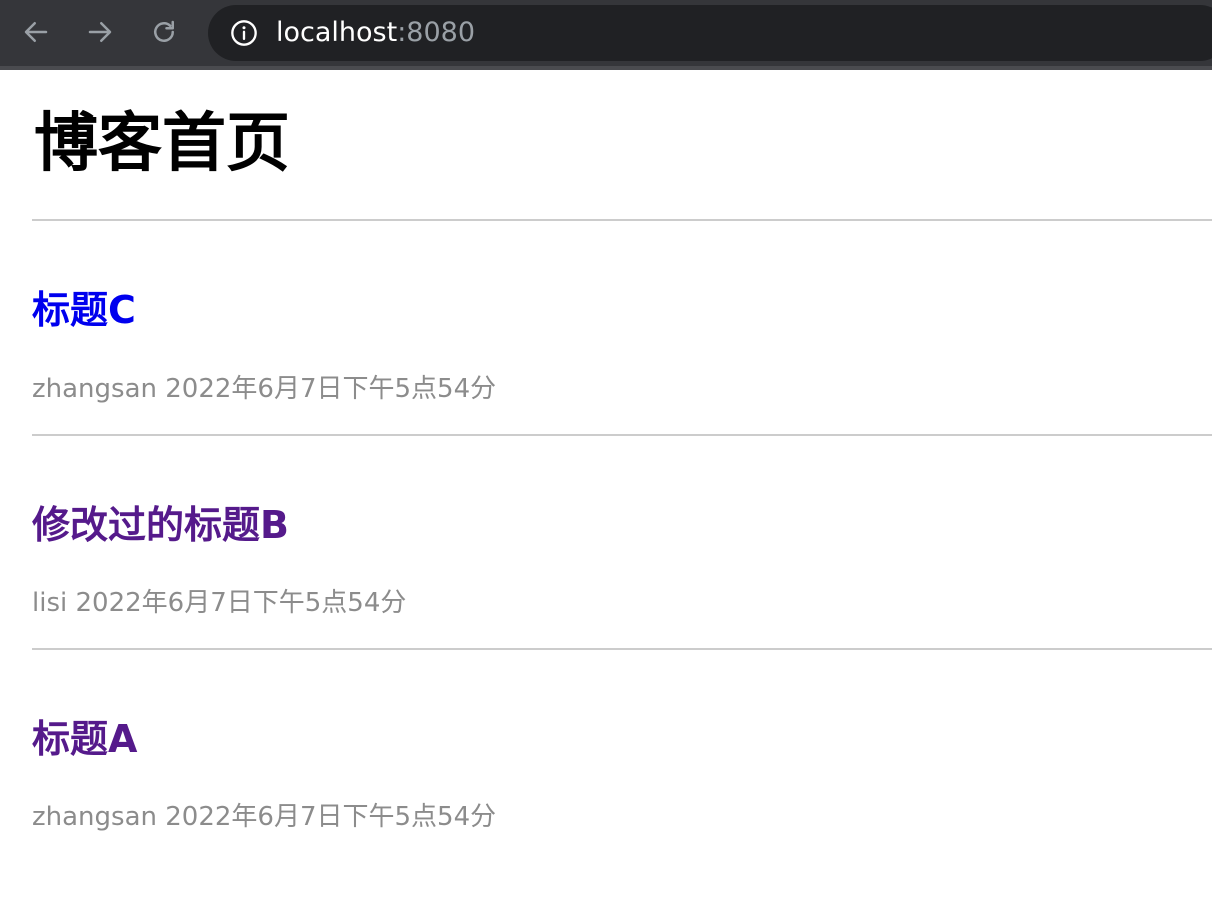 This screenshot has height=920, width=1212. Describe the element at coordinates (436, 32) in the screenshot. I see `url-port: :8080` at that location.